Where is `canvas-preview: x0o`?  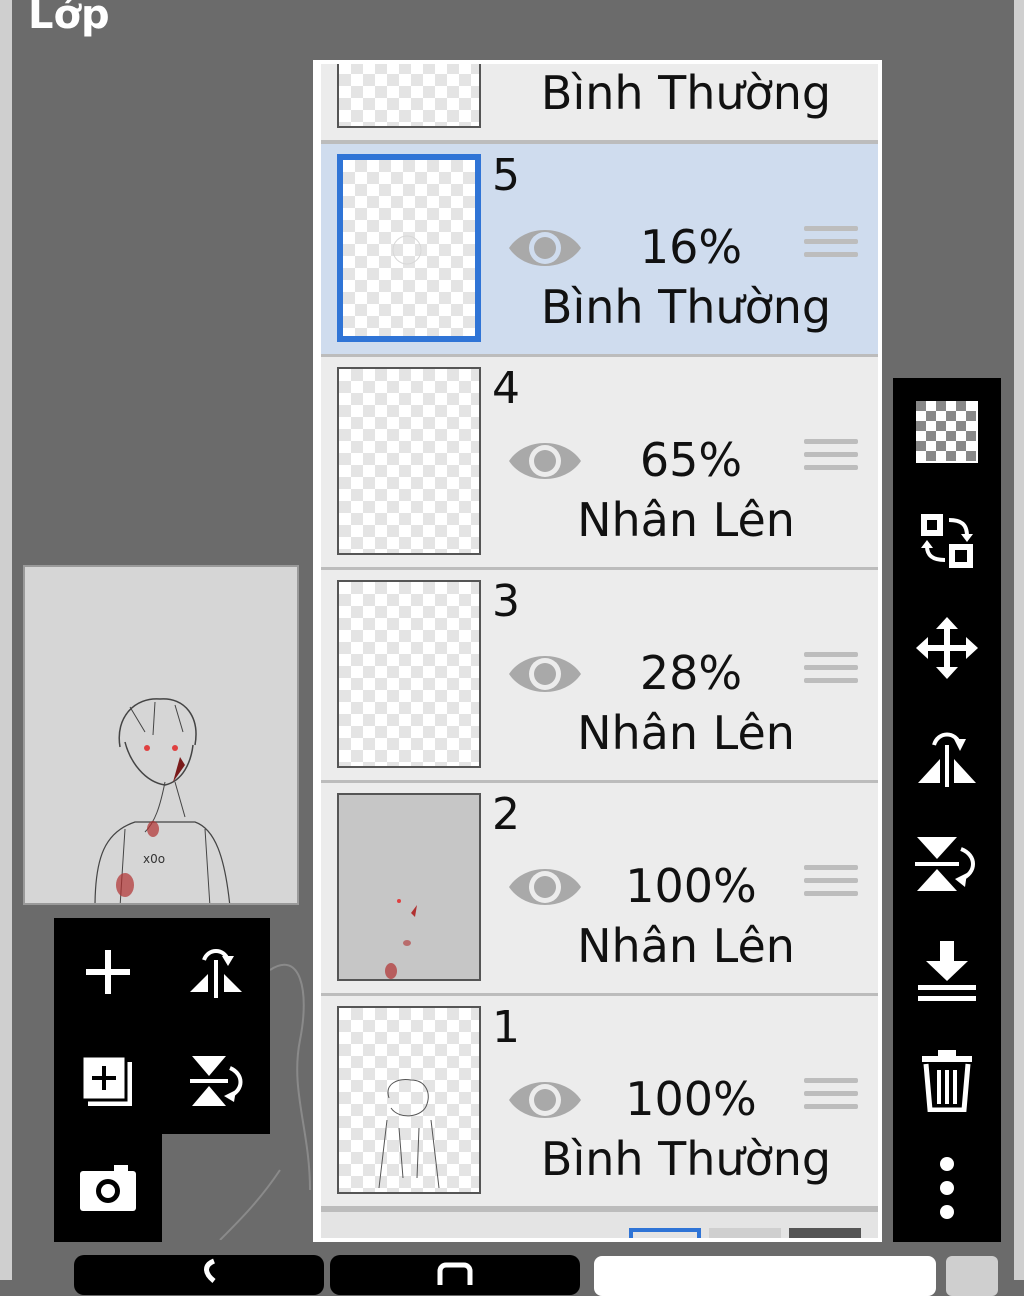
canvas-preview: x0o is located at coordinates (161, 735).